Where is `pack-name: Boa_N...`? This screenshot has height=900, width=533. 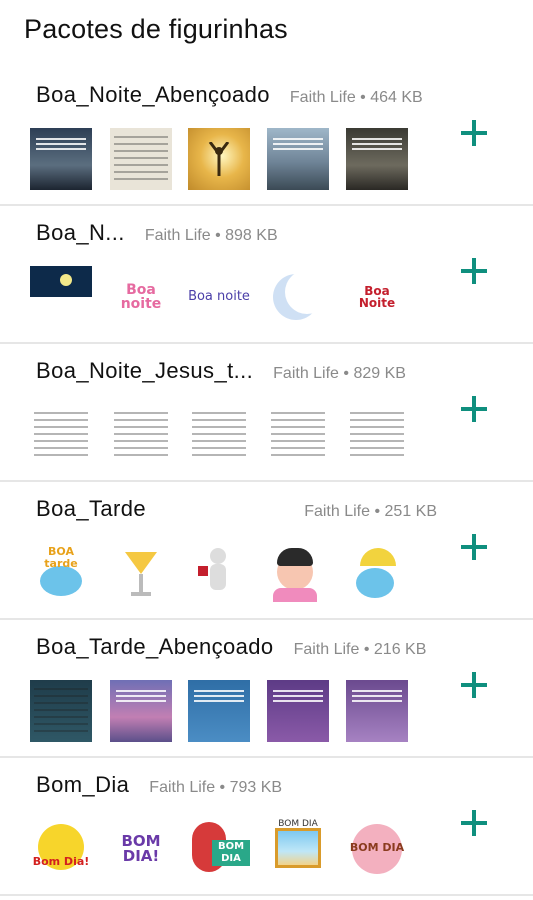
pack-name: Boa_N... is located at coordinates (80, 232).